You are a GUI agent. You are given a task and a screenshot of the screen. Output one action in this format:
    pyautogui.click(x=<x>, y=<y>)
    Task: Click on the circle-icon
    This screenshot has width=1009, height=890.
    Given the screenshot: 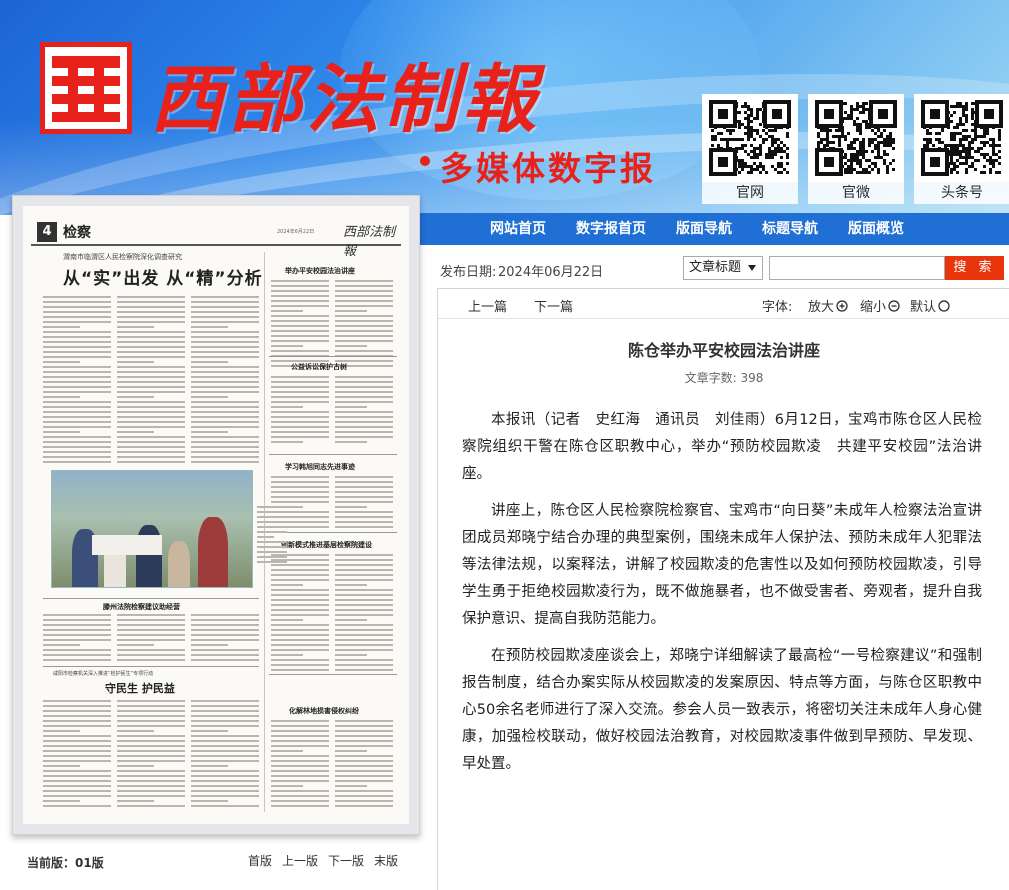 What is the action you would take?
    pyautogui.click(x=944, y=305)
    